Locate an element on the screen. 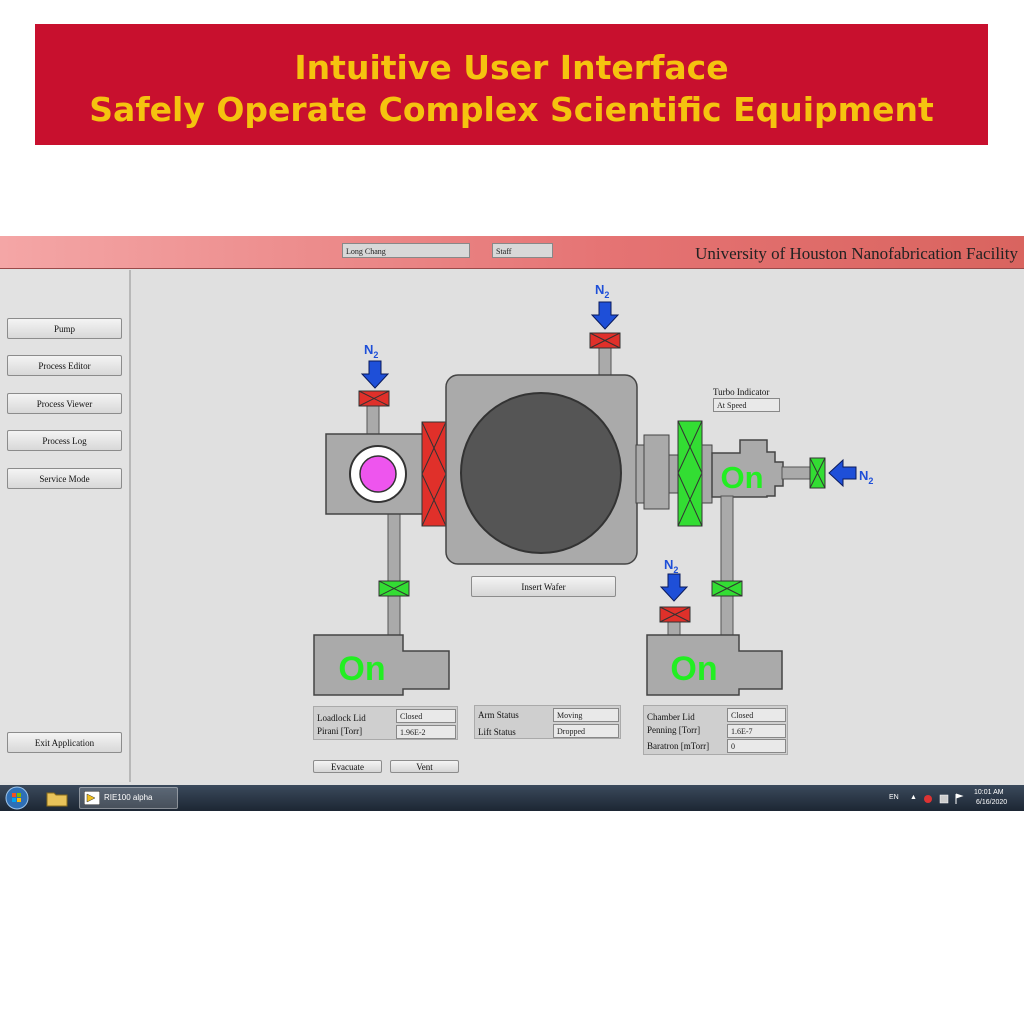 The width and height of the screenshot is (1024, 1024). exit-application-button: Exit Application is located at coordinates (64, 742).